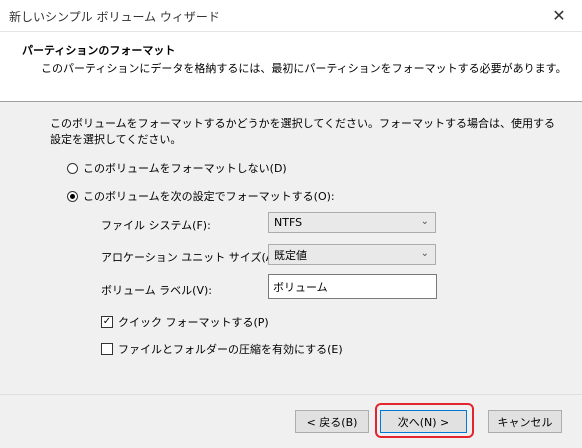  What do you see at coordinates (191, 257) in the screenshot?
I see `allocation-unit-label: アロケーション ユニット サイズ(A):` at bounding box center [191, 257].